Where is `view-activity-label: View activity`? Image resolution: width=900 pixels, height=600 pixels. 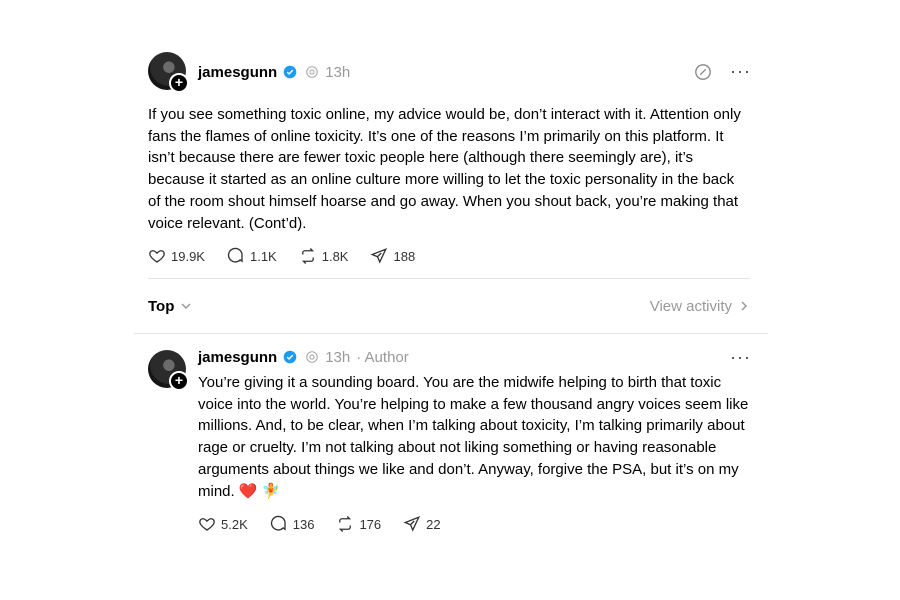
view-activity-label: View activity is located at coordinates (690, 306).